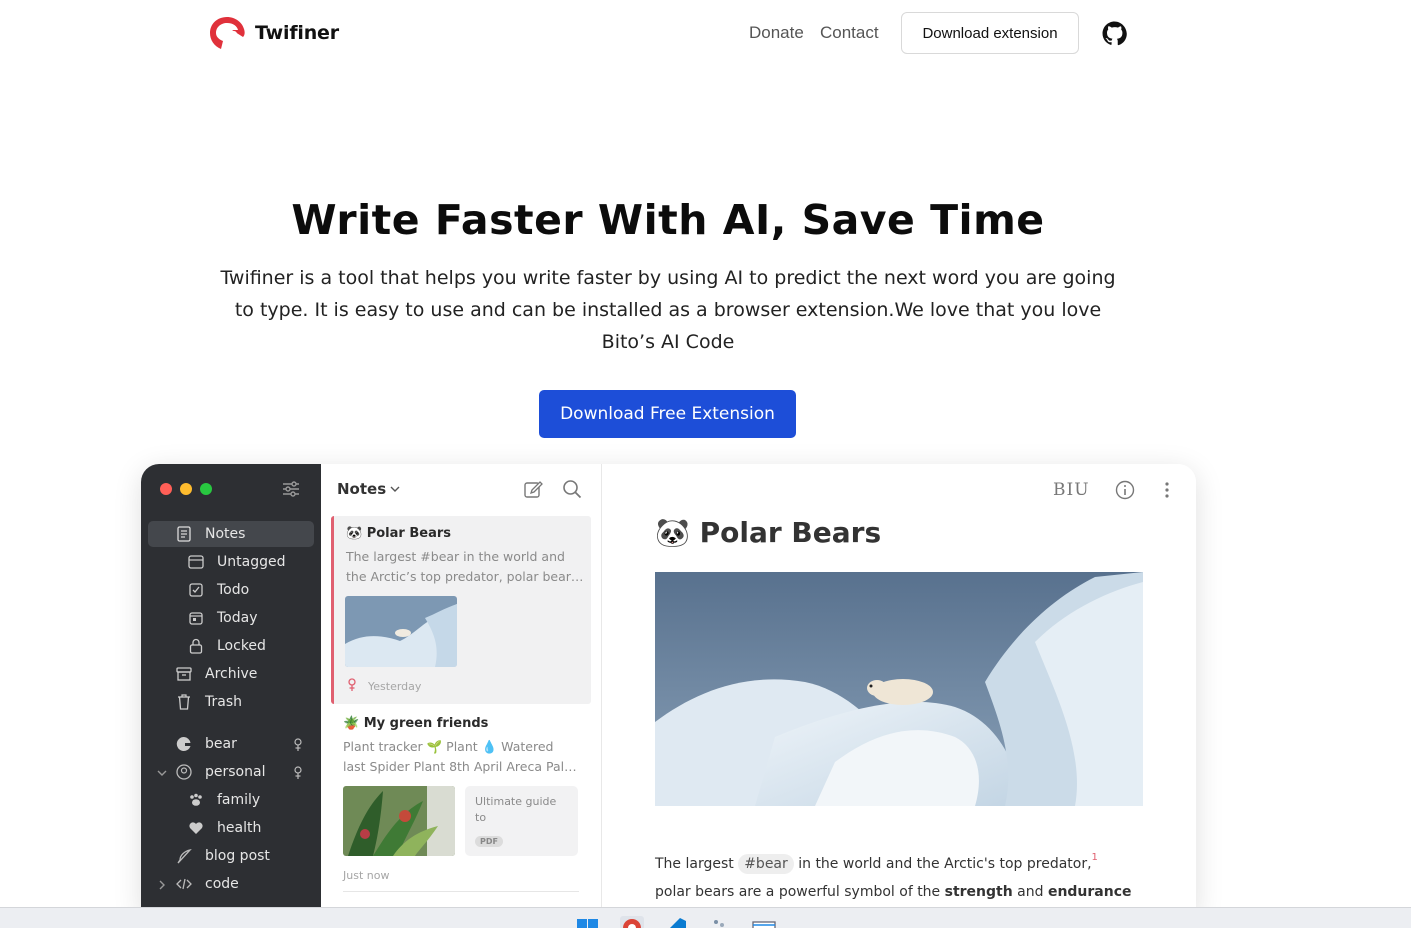  What do you see at coordinates (705, 917) in the screenshot?
I see `os-taskbar` at bounding box center [705, 917].